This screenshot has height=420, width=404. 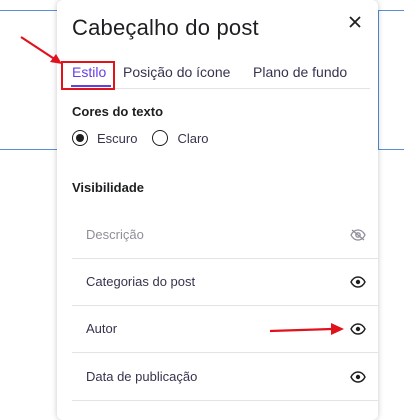 What do you see at coordinates (80, 138) in the screenshot?
I see `radio-escuro` at bounding box center [80, 138].